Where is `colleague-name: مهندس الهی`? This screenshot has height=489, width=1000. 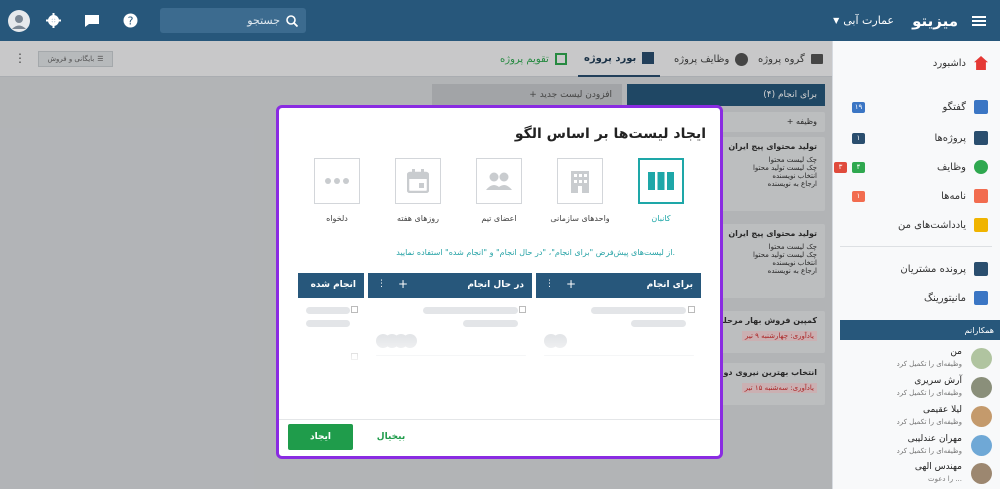
colleague-name: مهندس الهی is located at coordinates (938, 467).